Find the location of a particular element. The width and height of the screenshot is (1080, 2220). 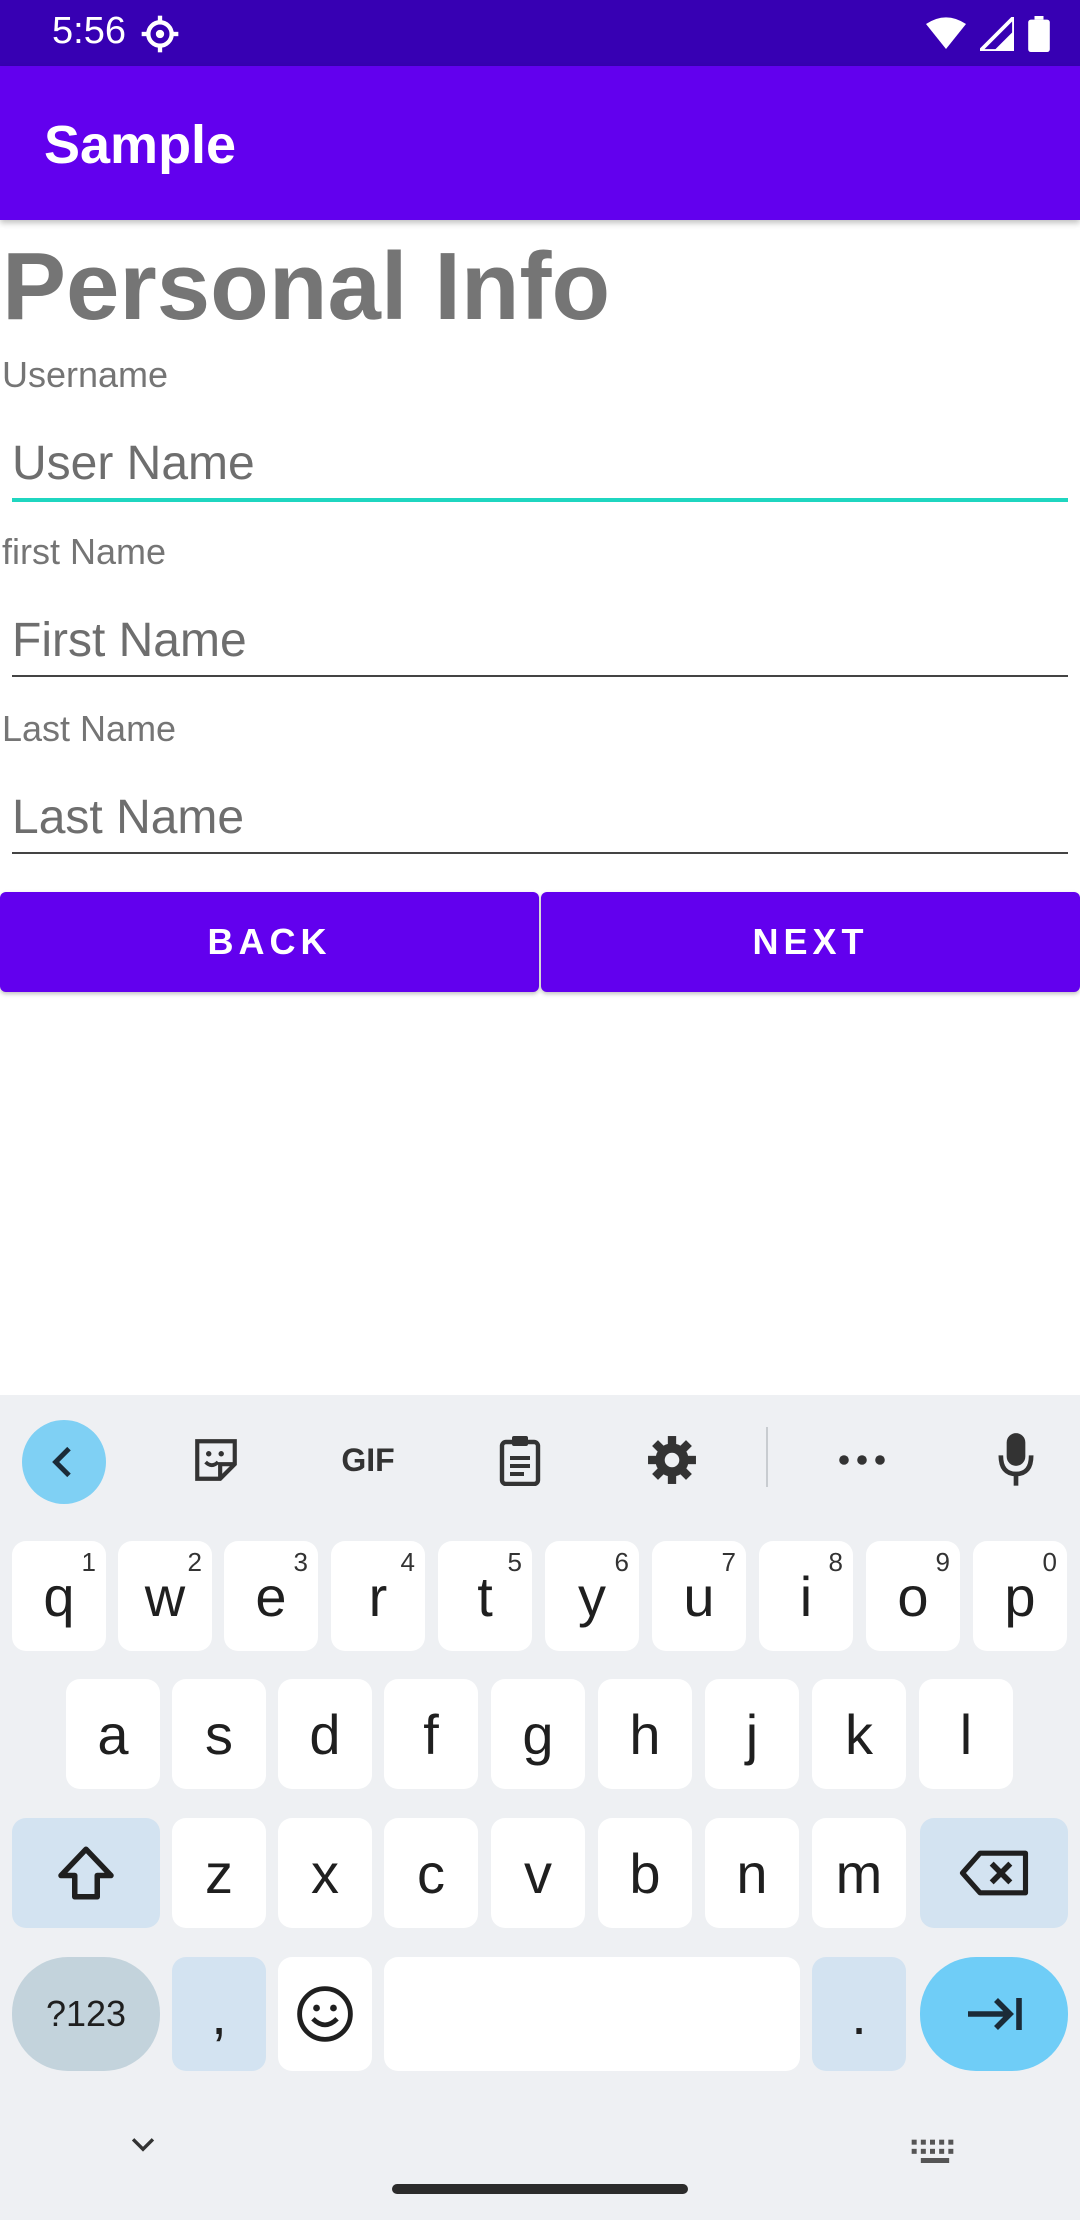

key-hint: 6 is located at coordinates (621, 1562).